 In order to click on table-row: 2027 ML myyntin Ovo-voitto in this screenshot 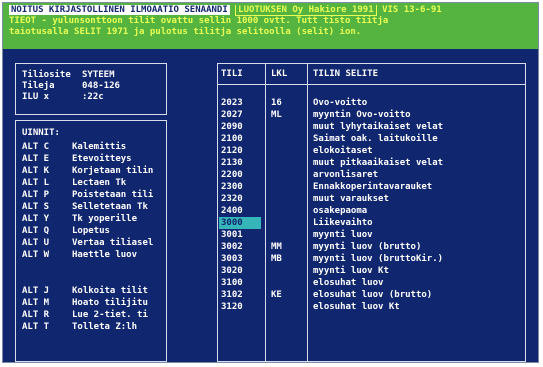, I will do `click(371, 115)`.